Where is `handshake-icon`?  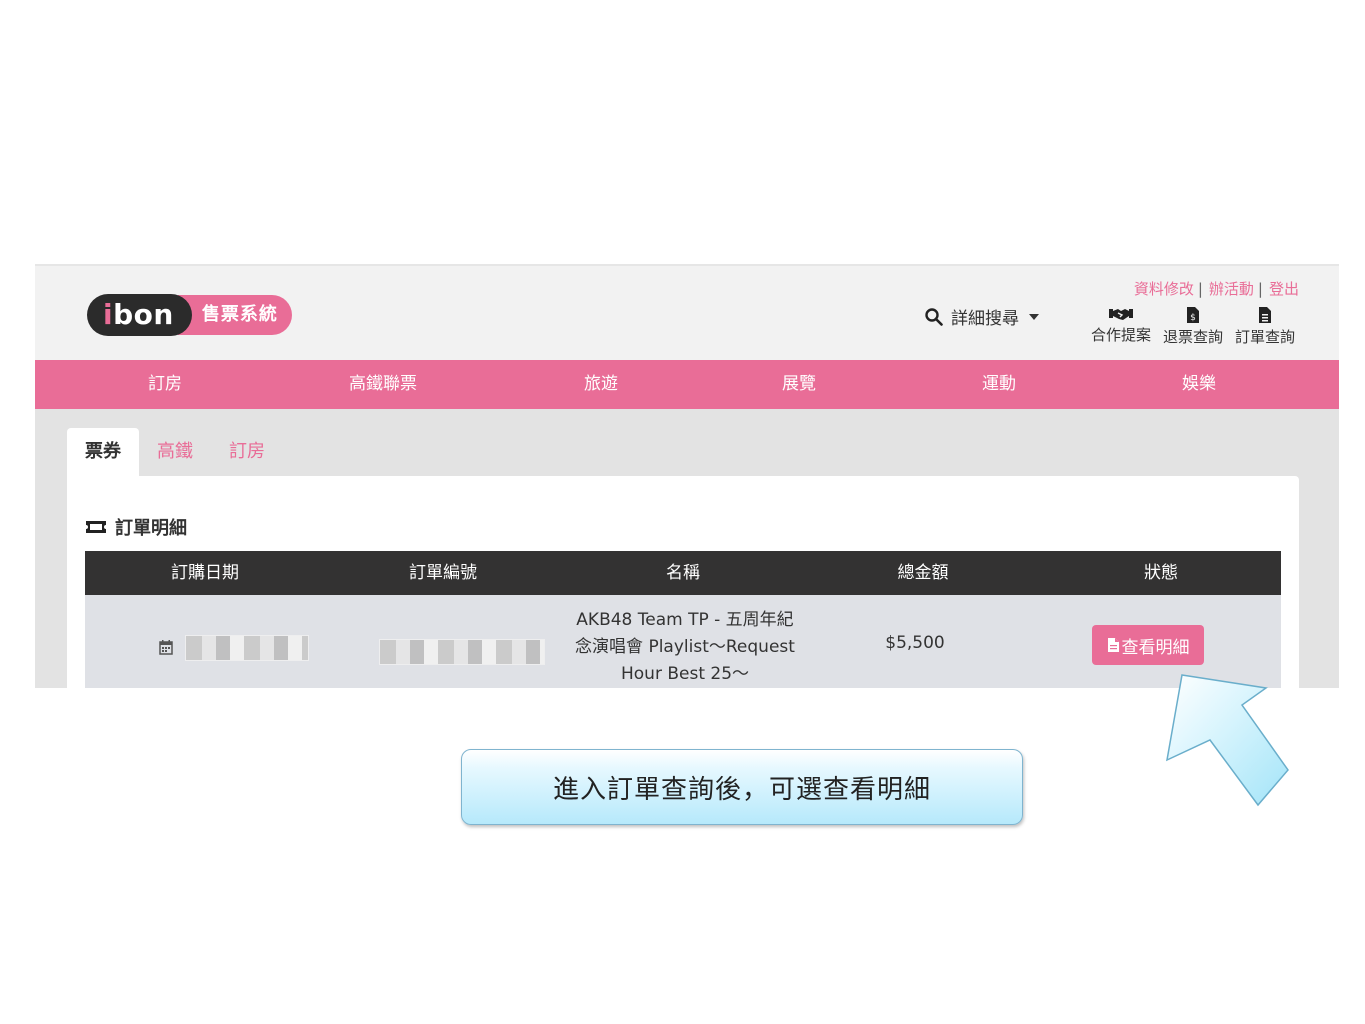 handshake-icon is located at coordinates (1120, 314).